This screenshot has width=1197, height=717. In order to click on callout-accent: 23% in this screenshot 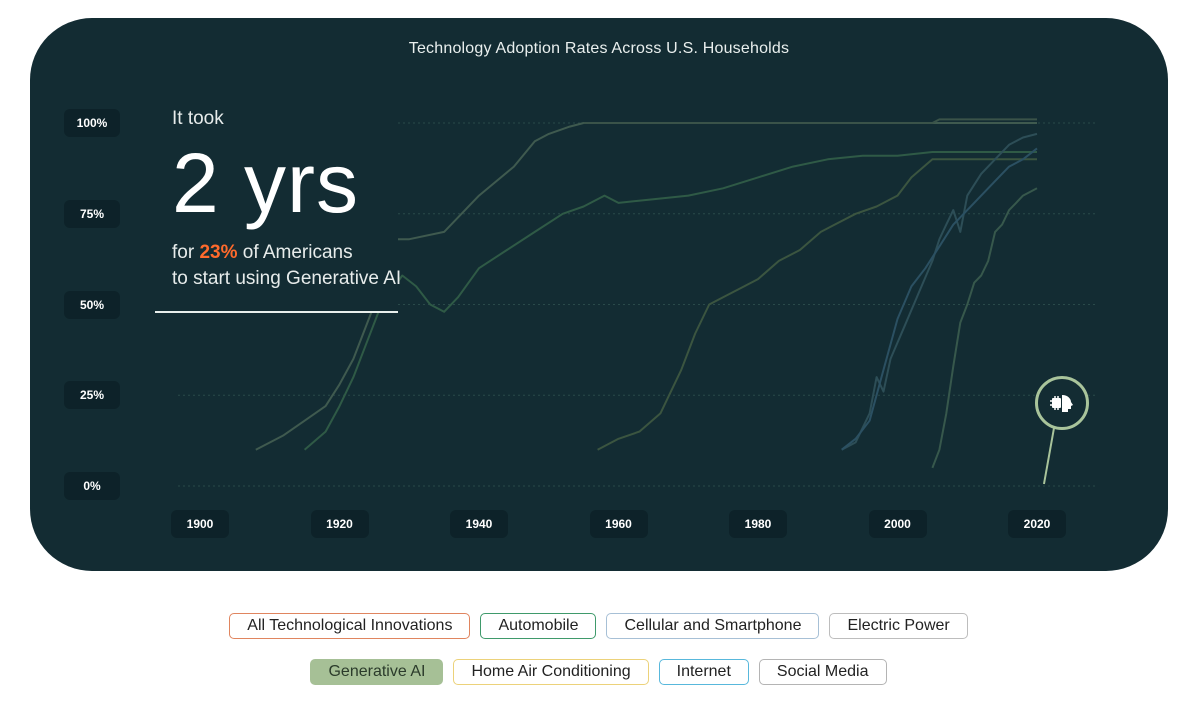, I will do `click(218, 252)`.